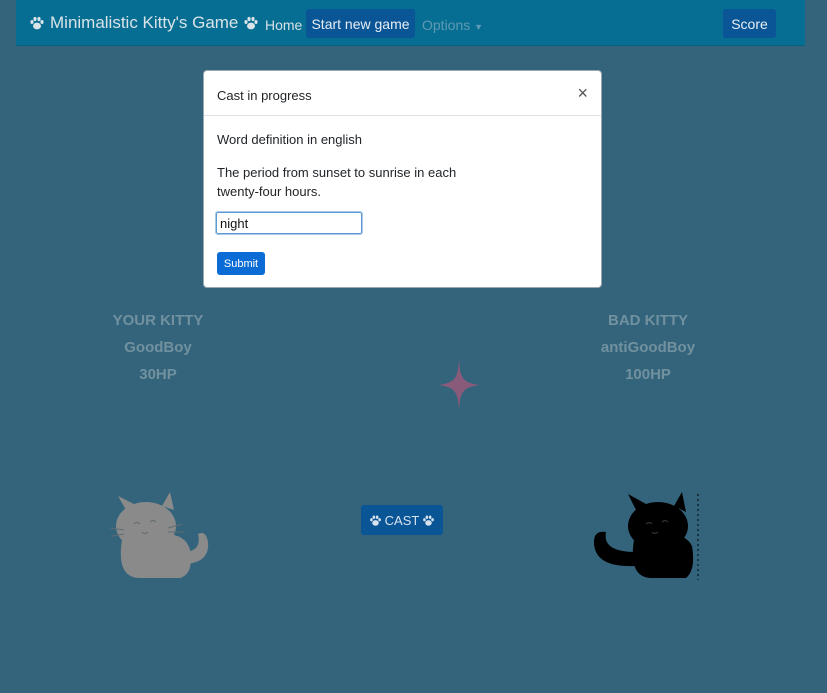 Image resolution: width=827 pixels, height=693 pixels. Describe the element at coordinates (479, 27) in the screenshot. I see `caret-down-icon: ▼` at that location.